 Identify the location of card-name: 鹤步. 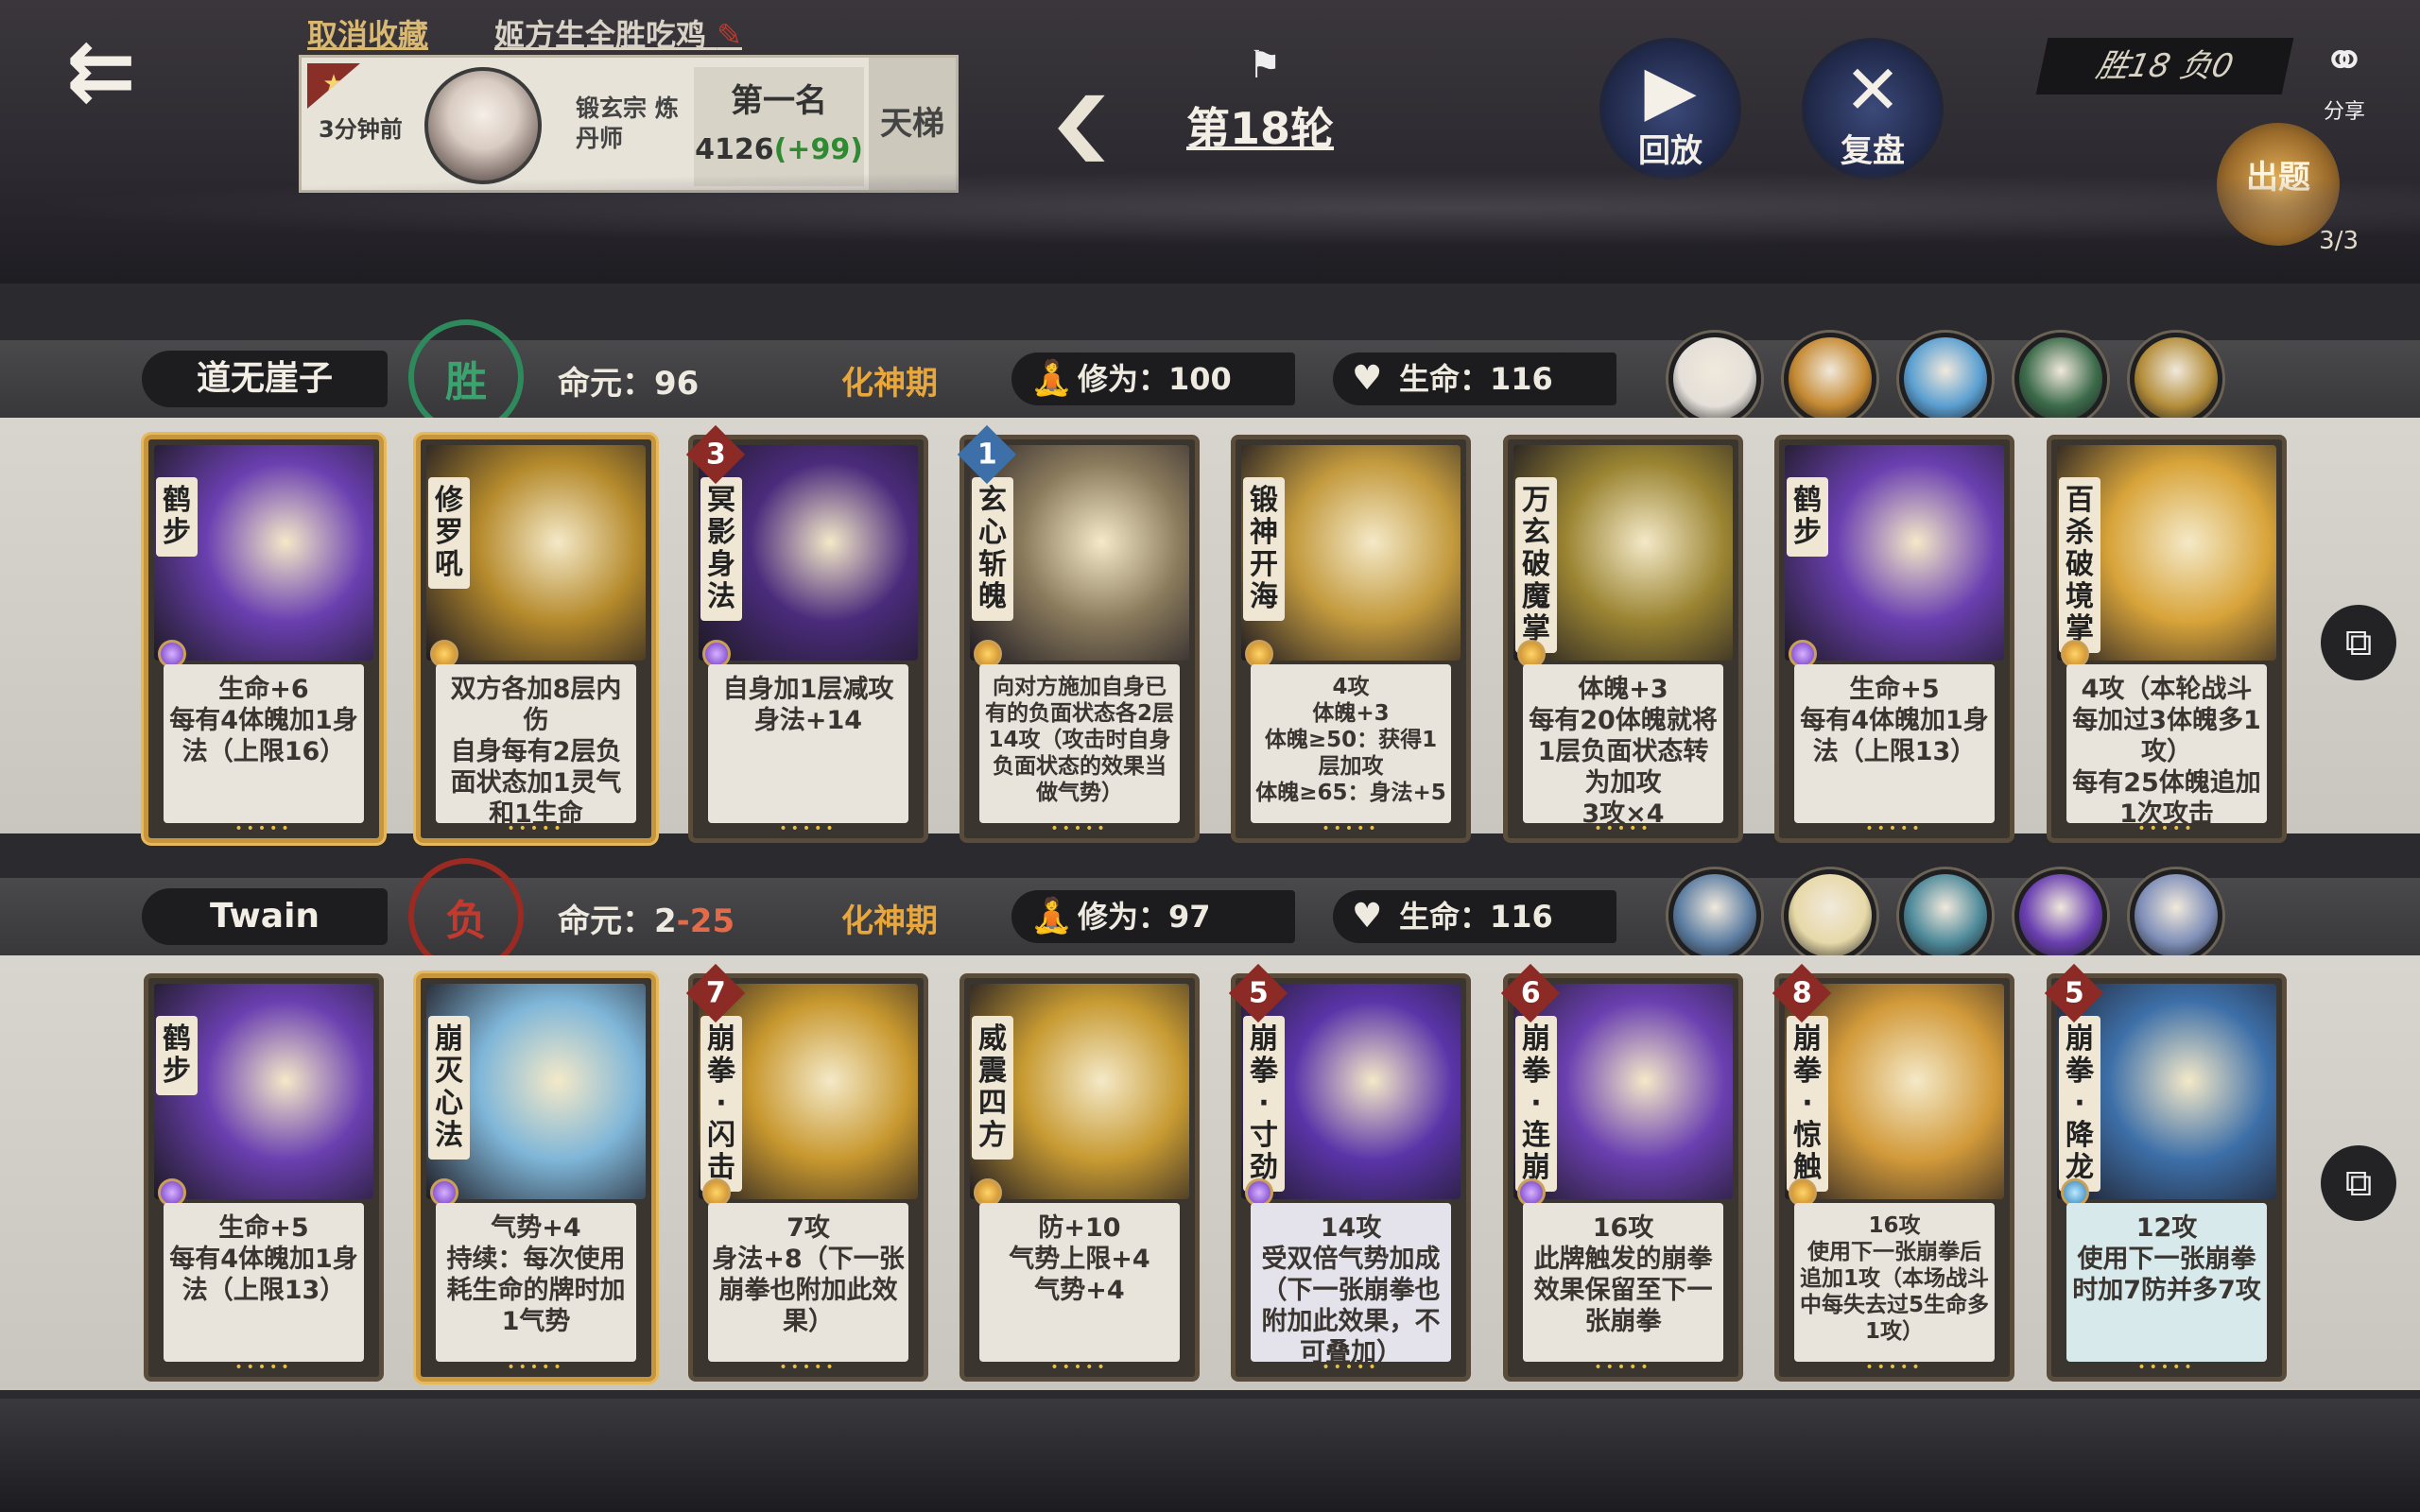
(1808, 517).